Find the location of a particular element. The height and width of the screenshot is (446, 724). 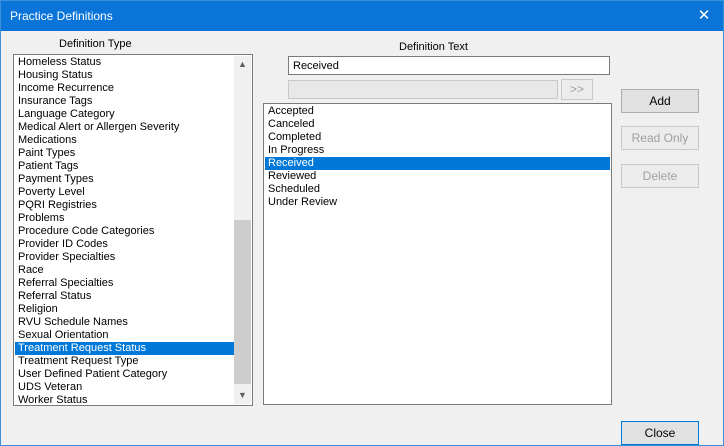

add-button: Add is located at coordinates (660, 101).